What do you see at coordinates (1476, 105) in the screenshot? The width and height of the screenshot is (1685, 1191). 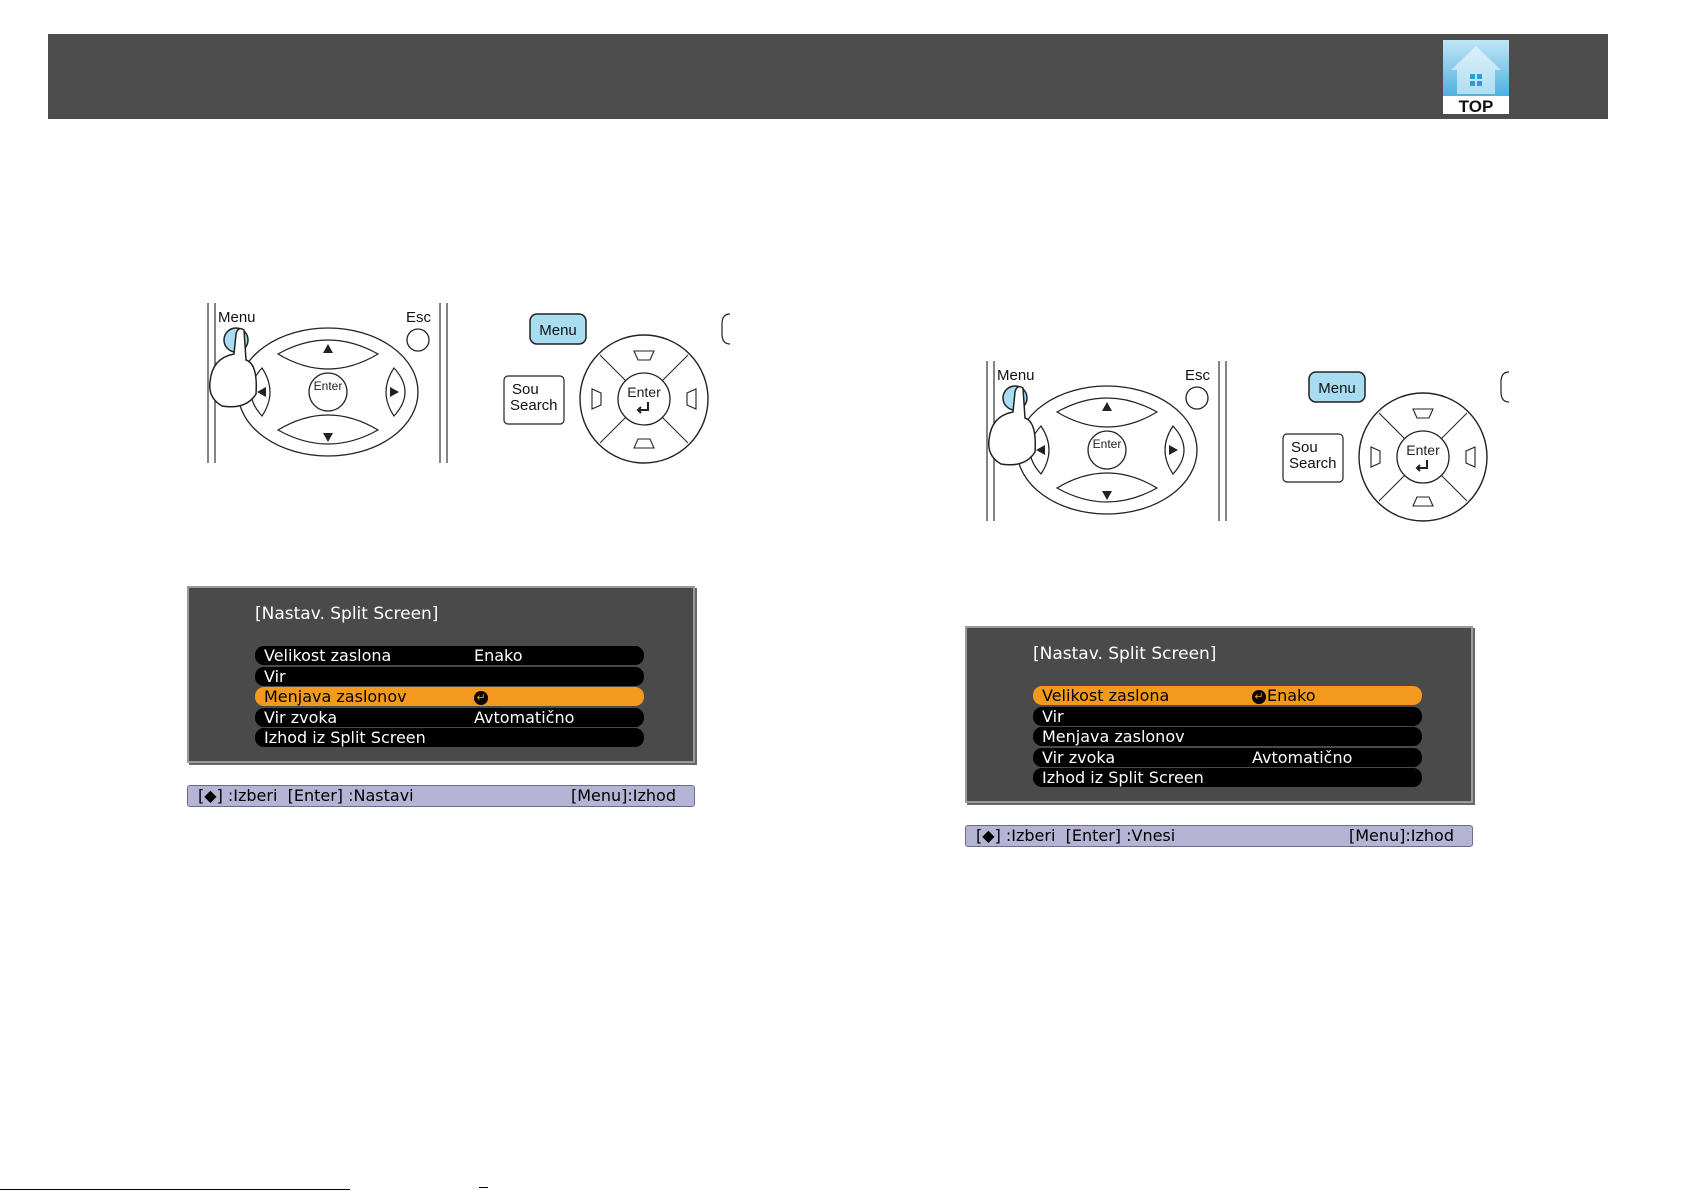 I see `top-label: TOP` at bounding box center [1476, 105].